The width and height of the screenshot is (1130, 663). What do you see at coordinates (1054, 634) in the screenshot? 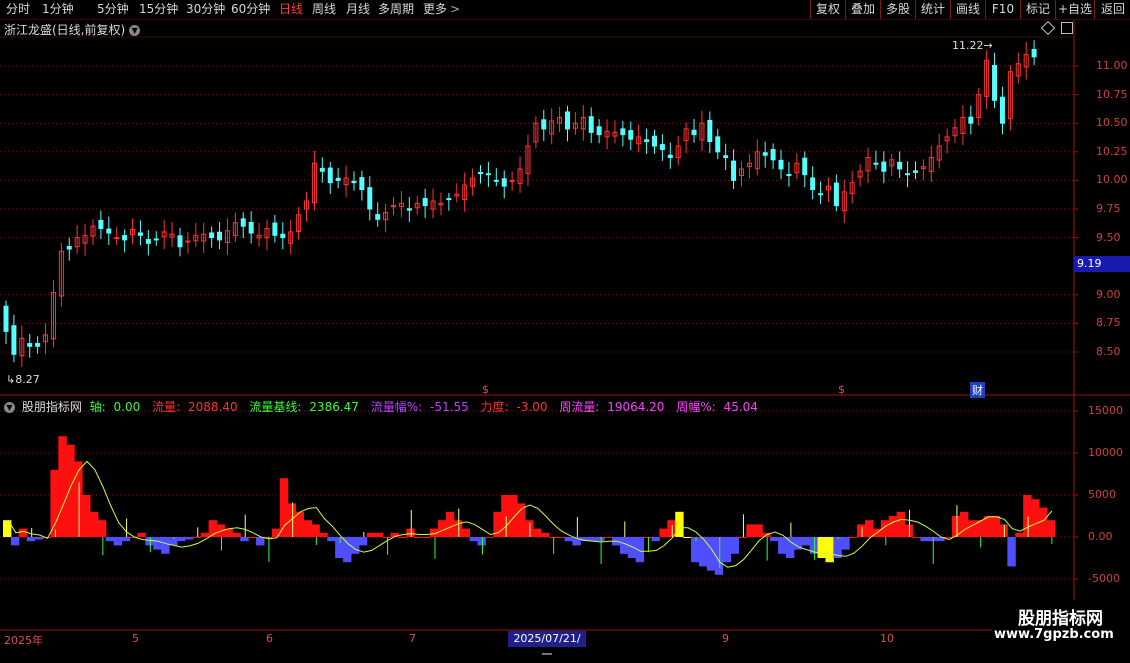
I see `watermark-url: www.7gpzb.com` at bounding box center [1054, 634].